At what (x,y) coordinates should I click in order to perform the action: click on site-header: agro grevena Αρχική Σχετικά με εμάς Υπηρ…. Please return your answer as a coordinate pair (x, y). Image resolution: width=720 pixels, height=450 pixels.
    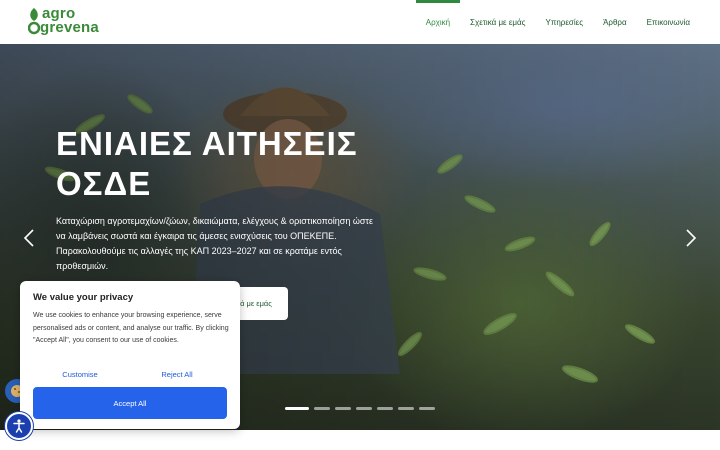
    Looking at the image, I should click on (360, 22).